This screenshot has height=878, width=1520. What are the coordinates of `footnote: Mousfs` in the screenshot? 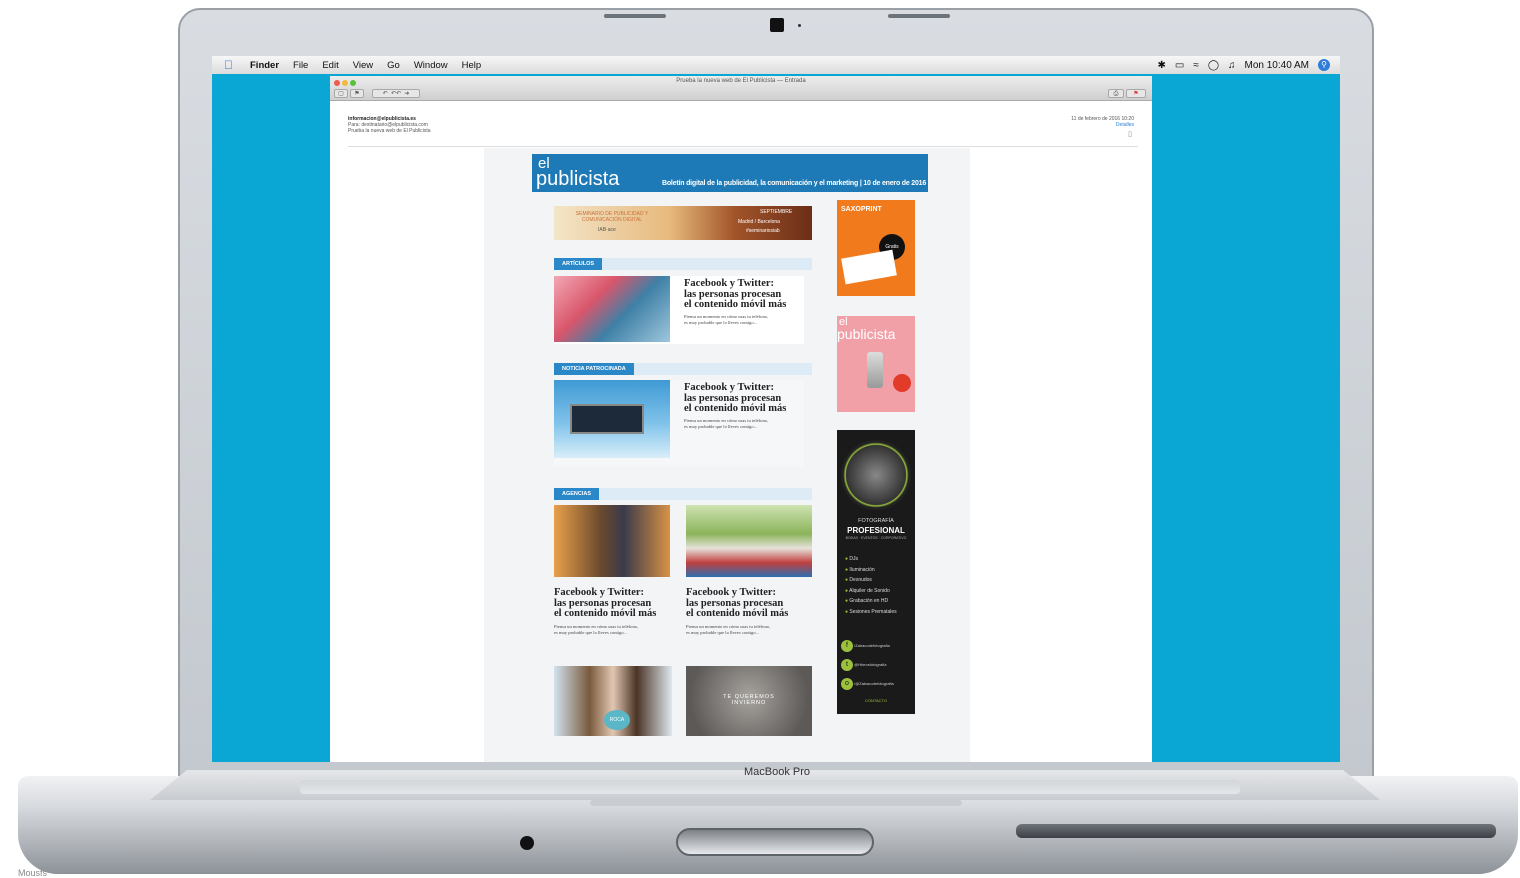 It's located at (33, 873).